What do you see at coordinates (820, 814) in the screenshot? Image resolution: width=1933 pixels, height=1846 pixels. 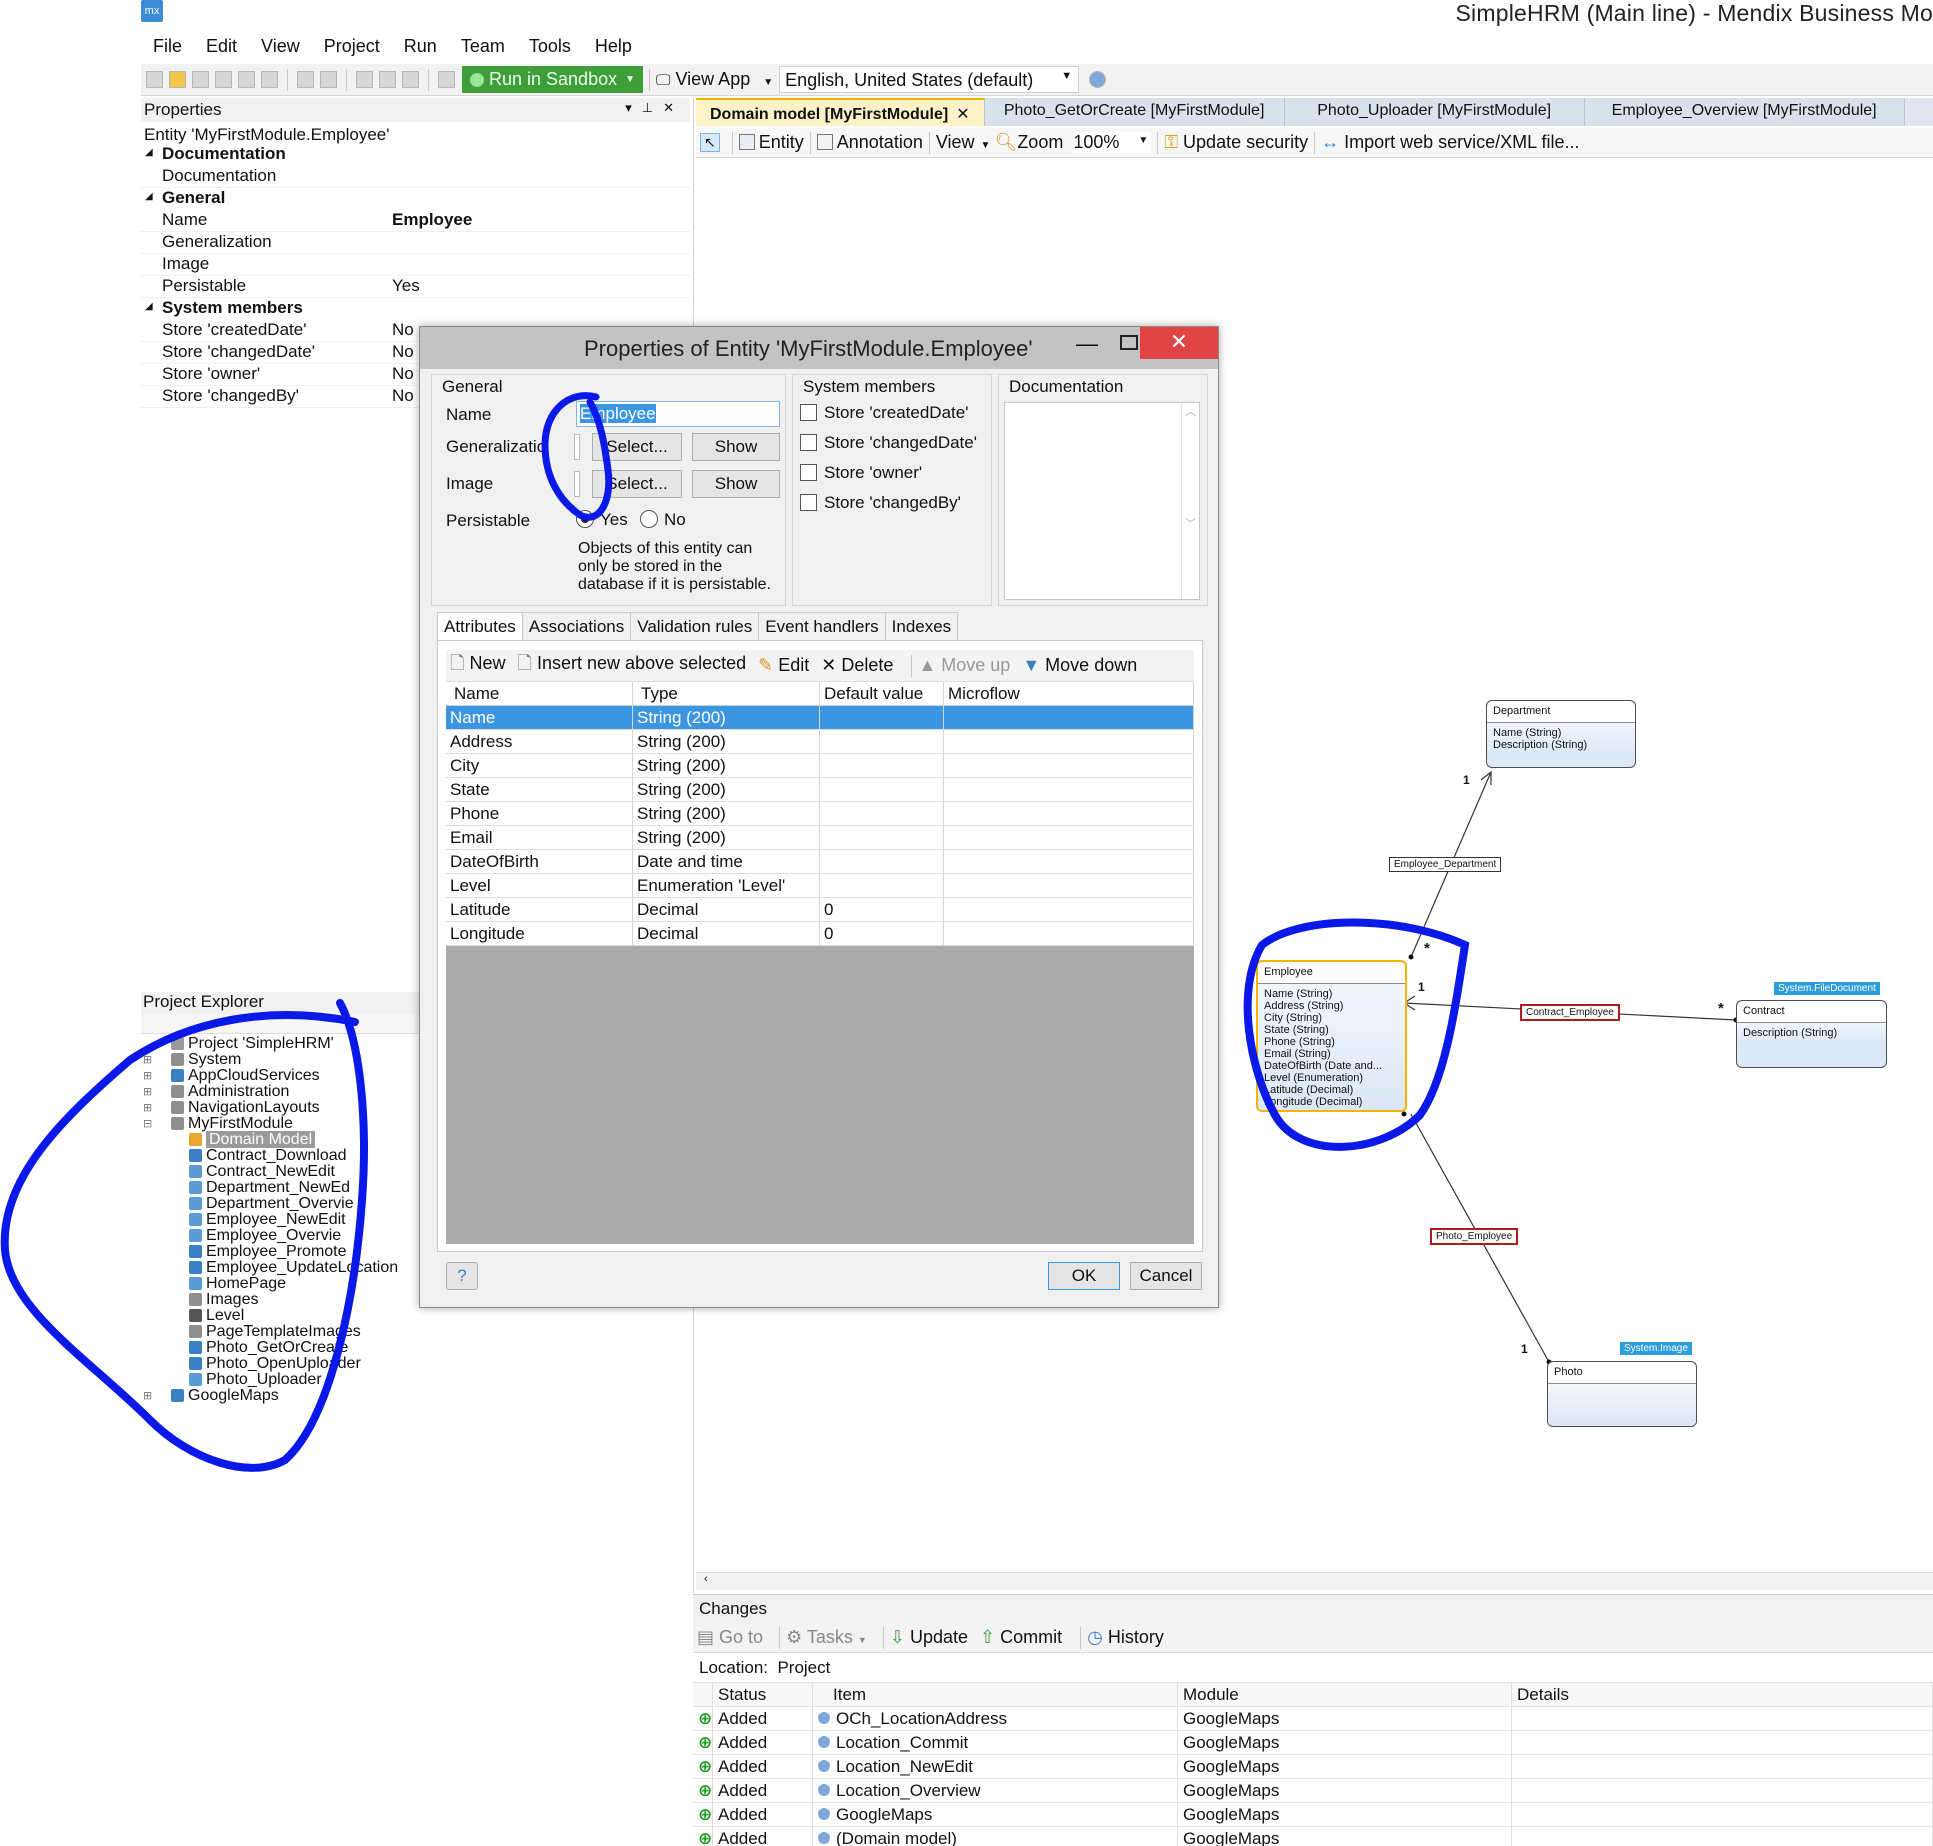 I see `attribute-row: Phone String (200)` at bounding box center [820, 814].